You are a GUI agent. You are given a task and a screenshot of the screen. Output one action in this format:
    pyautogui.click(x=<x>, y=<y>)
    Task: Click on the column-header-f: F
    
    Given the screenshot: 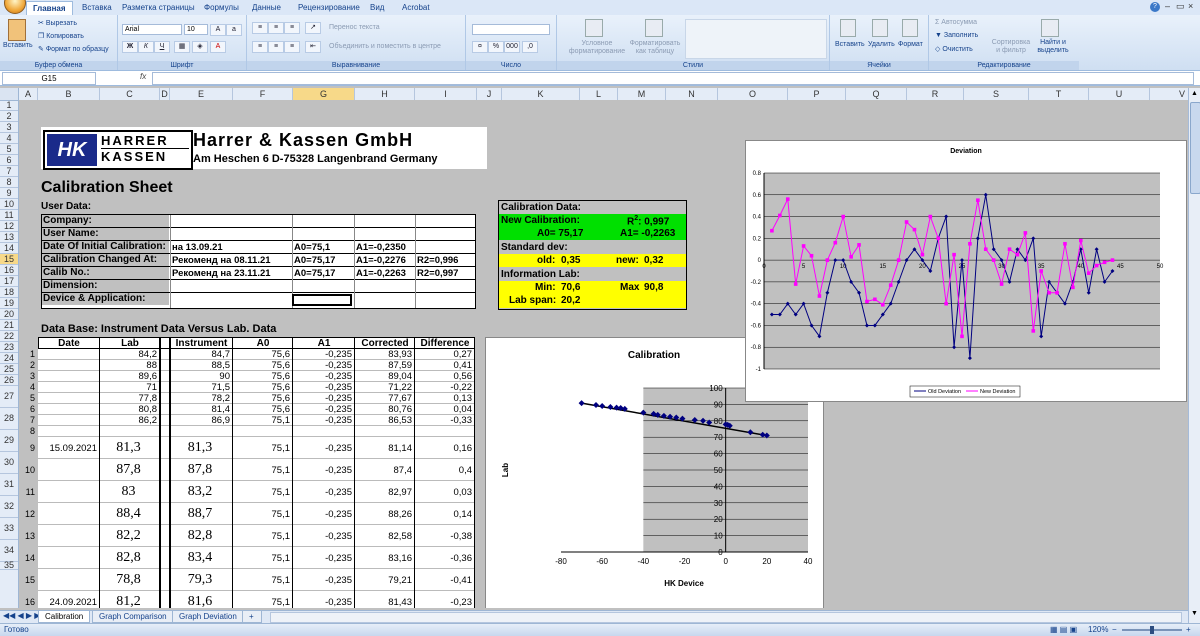 What is the action you would take?
    pyautogui.click(x=263, y=94)
    